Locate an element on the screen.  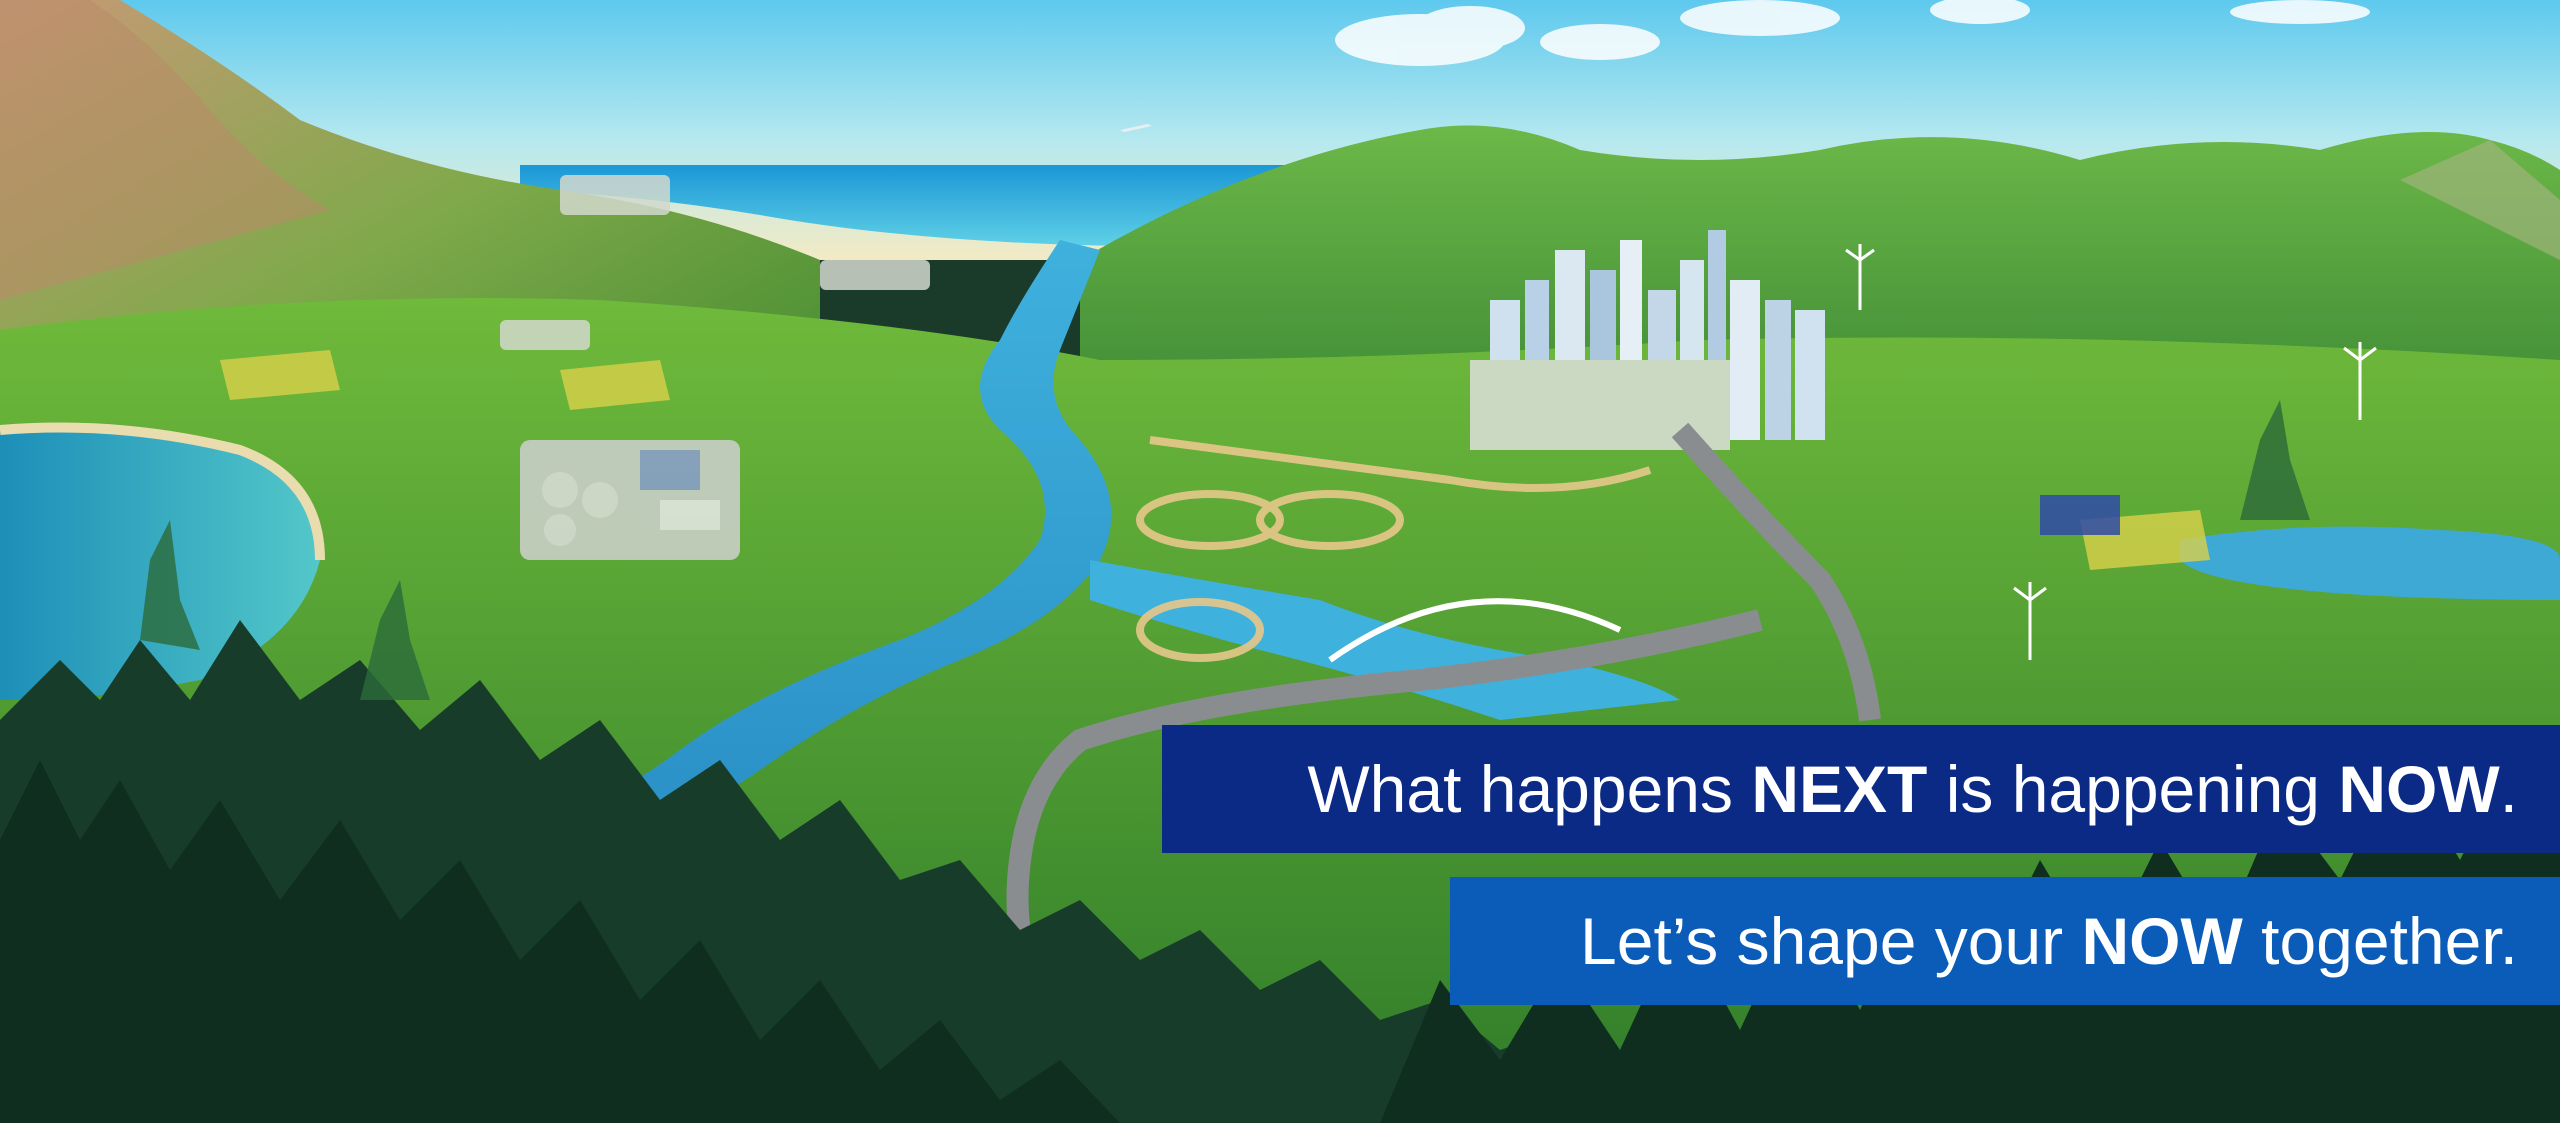
subheadline-part-1: Let’s shape your is located at coordinates (1831, 941).